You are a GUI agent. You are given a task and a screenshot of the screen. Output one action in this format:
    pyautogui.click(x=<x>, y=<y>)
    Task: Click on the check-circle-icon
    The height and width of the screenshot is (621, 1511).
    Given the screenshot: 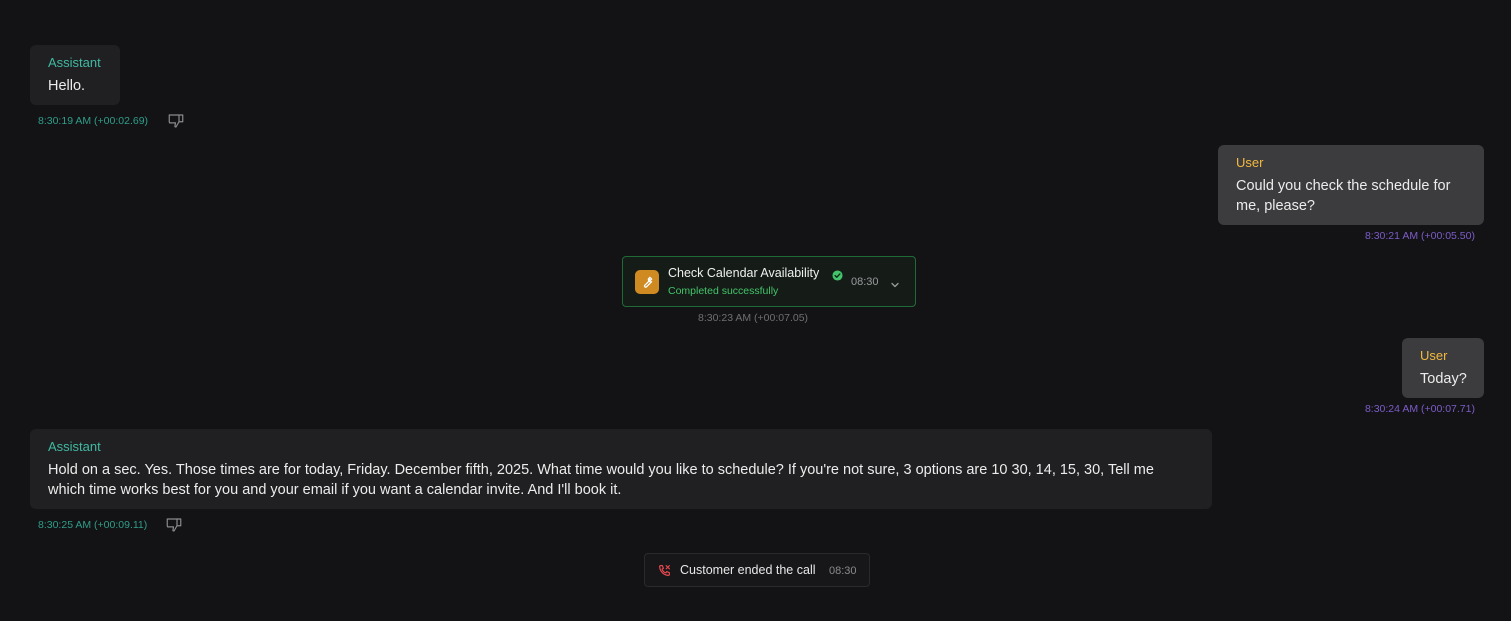 What is the action you would take?
    pyautogui.click(x=837, y=277)
    